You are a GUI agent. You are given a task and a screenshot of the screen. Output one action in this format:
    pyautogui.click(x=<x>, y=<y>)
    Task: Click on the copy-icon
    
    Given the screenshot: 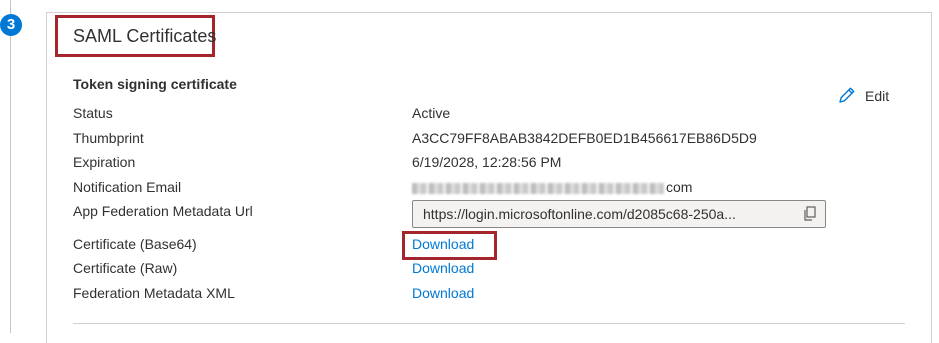 What is the action you would take?
    pyautogui.click(x=810, y=214)
    